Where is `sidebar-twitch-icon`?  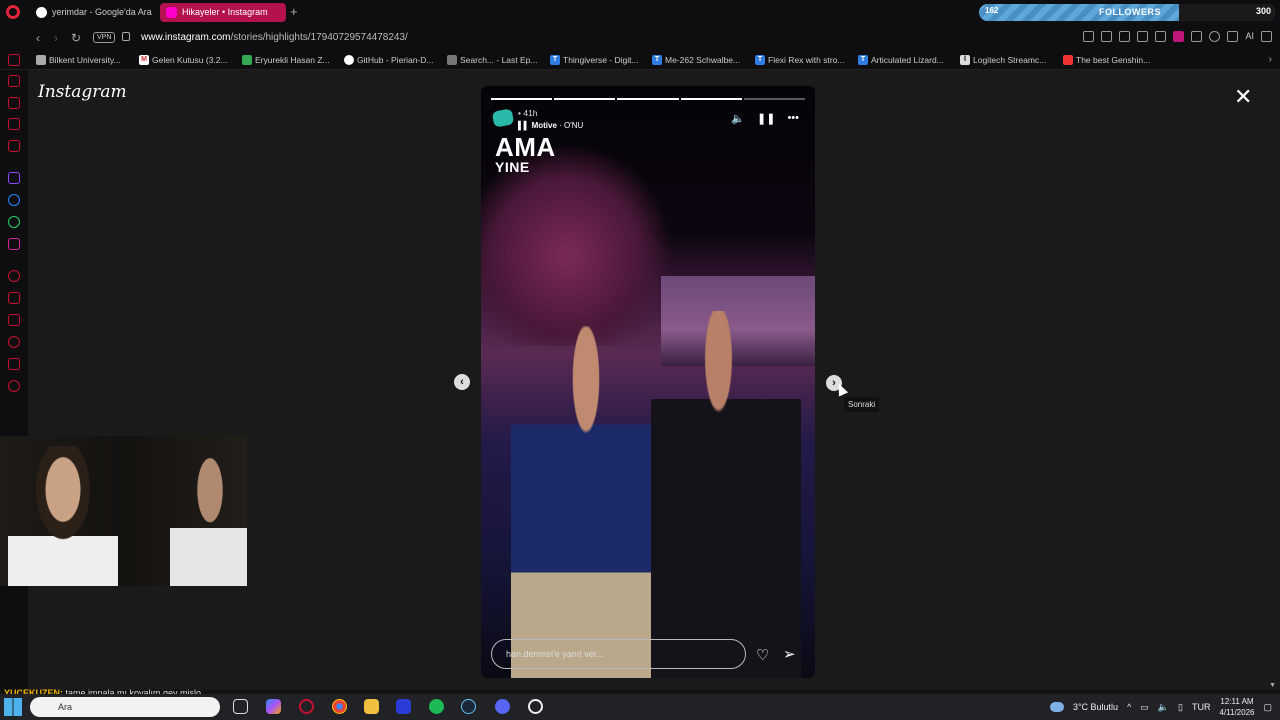
sidebar-twitch-icon is located at coordinates (14, 124).